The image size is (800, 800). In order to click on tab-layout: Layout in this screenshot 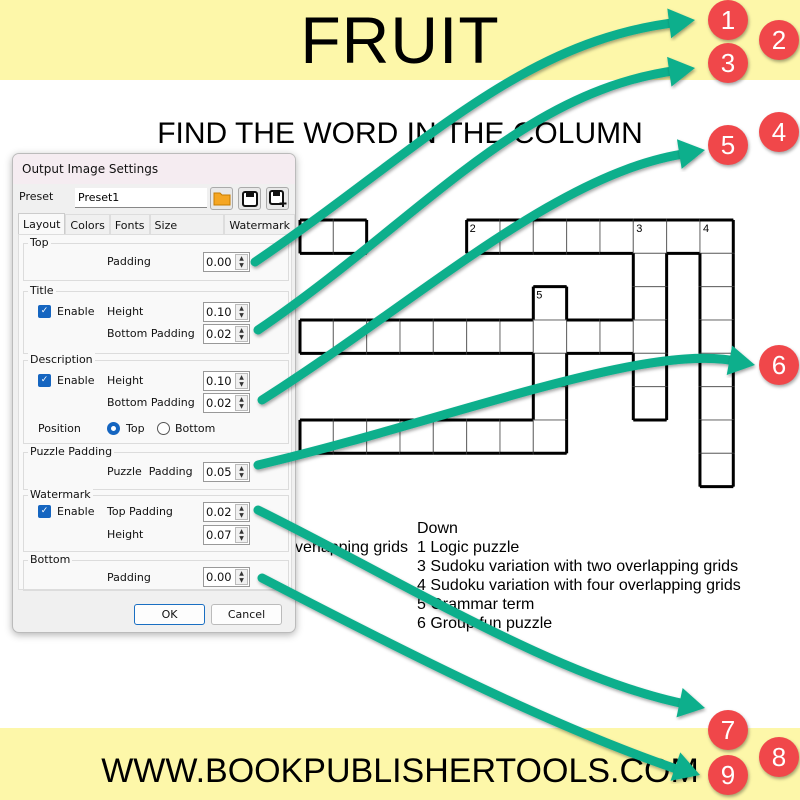, I will do `click(42, 224)`.